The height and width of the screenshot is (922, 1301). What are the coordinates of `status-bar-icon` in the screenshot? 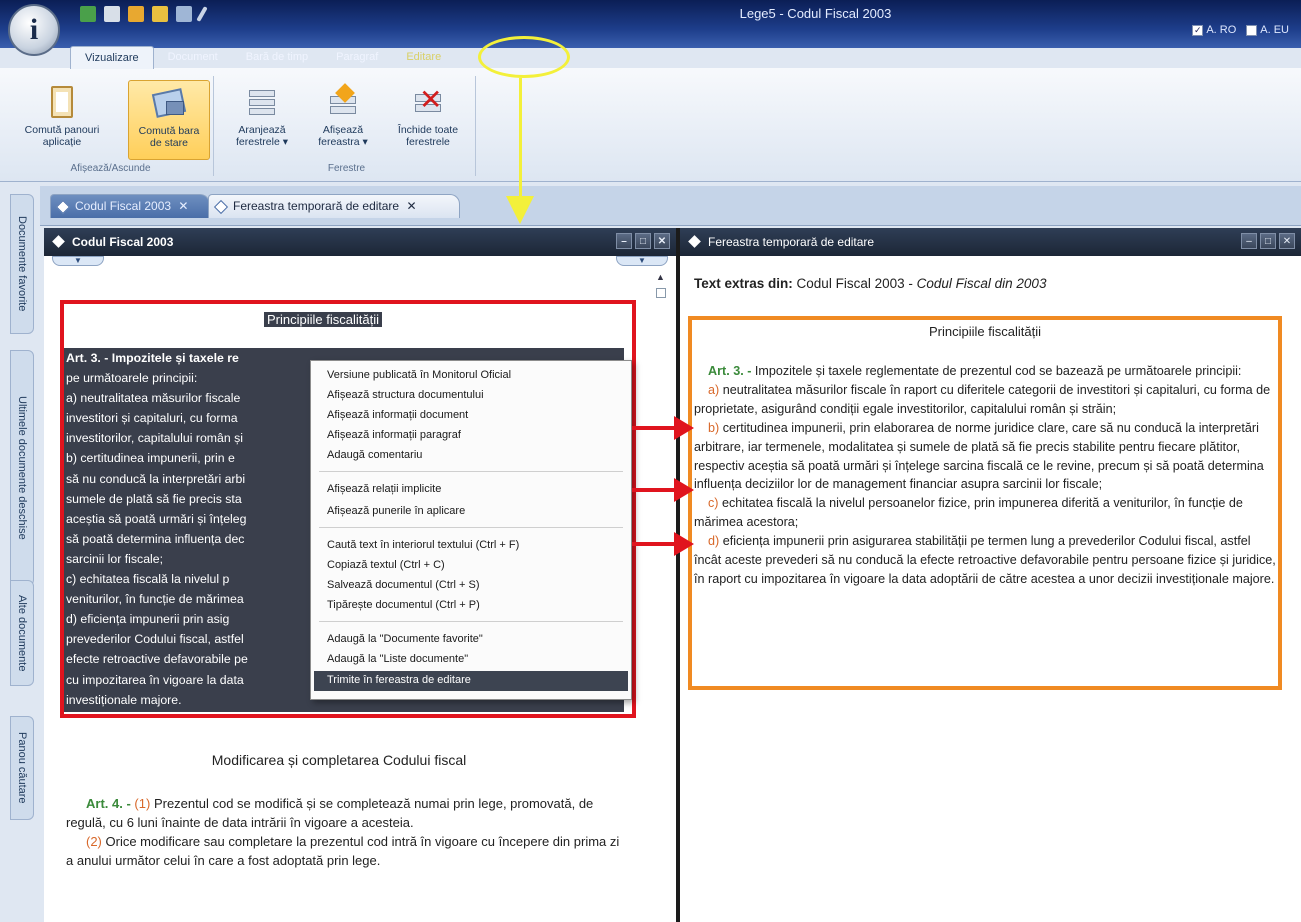 It's located at (169, 104).